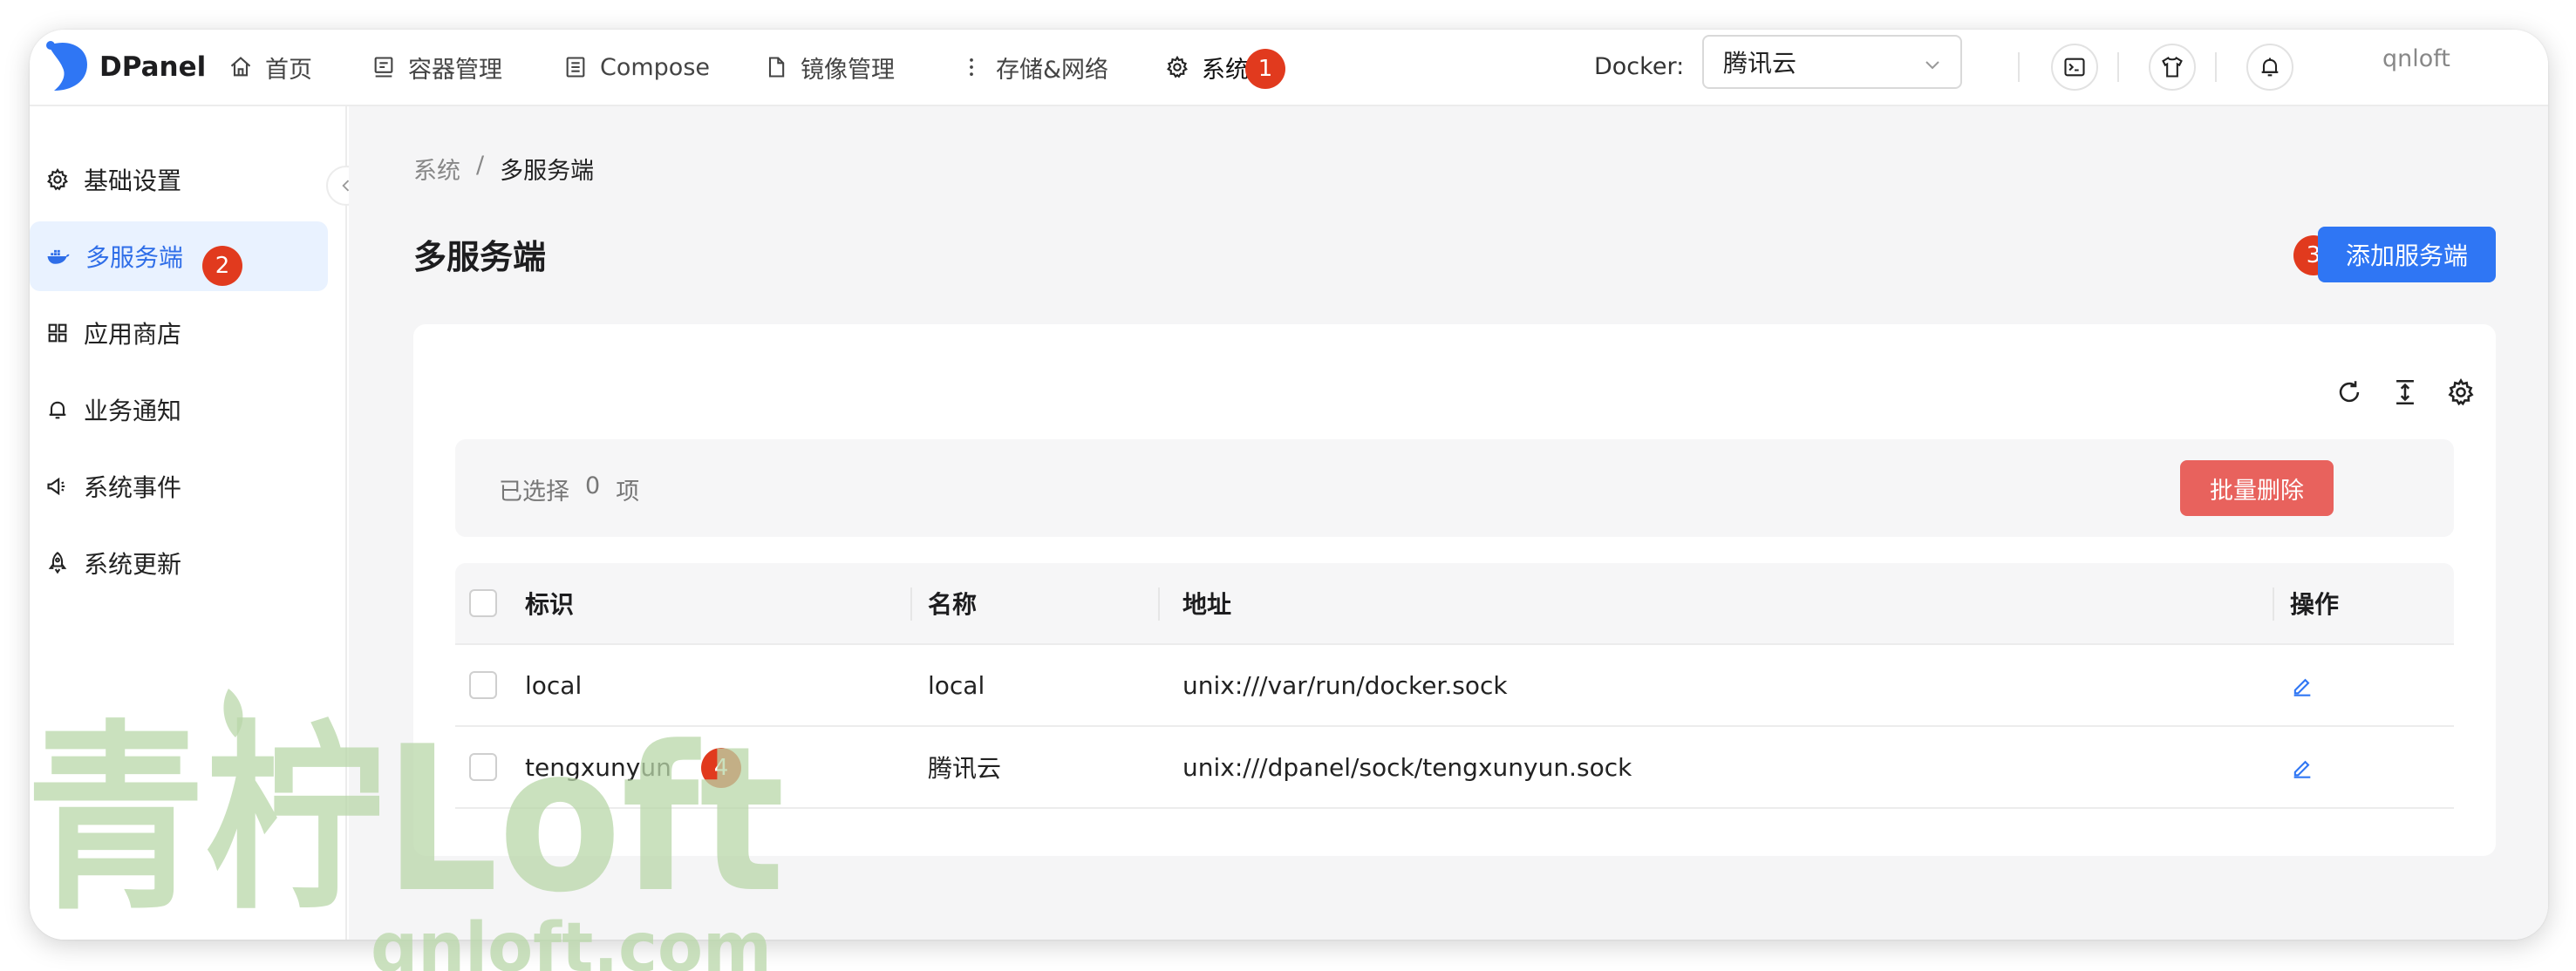 The width and height of the screenshot is (2576, 971). I want to click on row-address: unix:///var/run/docker.sock, so click(1345, 685).